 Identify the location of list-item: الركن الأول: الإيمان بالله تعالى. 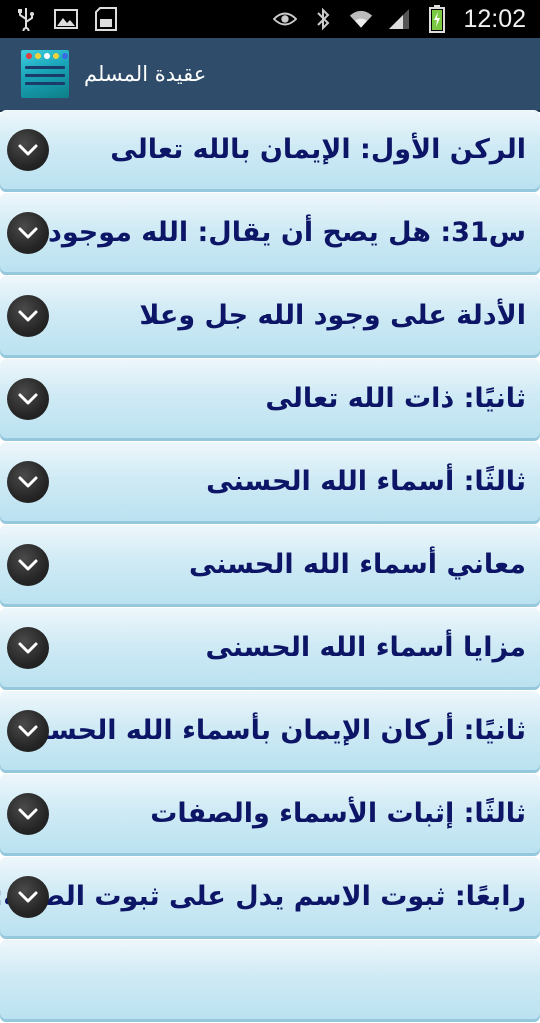
(270, 151).